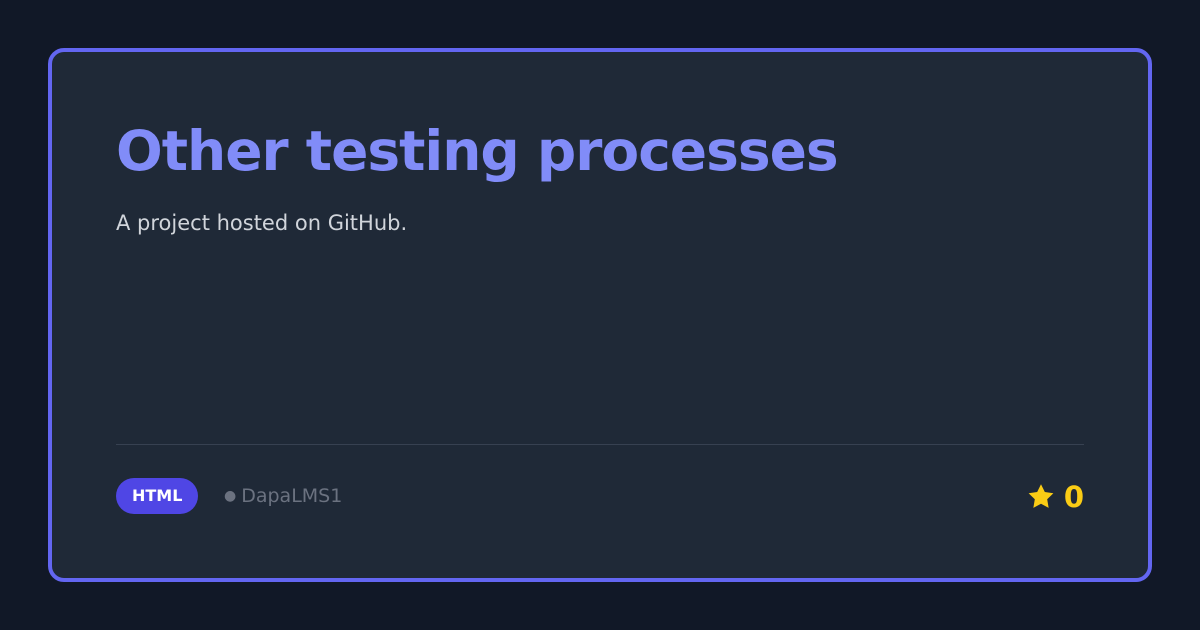  I want to click on repository-owner: ● DapaLMS1, so click(283, 496).